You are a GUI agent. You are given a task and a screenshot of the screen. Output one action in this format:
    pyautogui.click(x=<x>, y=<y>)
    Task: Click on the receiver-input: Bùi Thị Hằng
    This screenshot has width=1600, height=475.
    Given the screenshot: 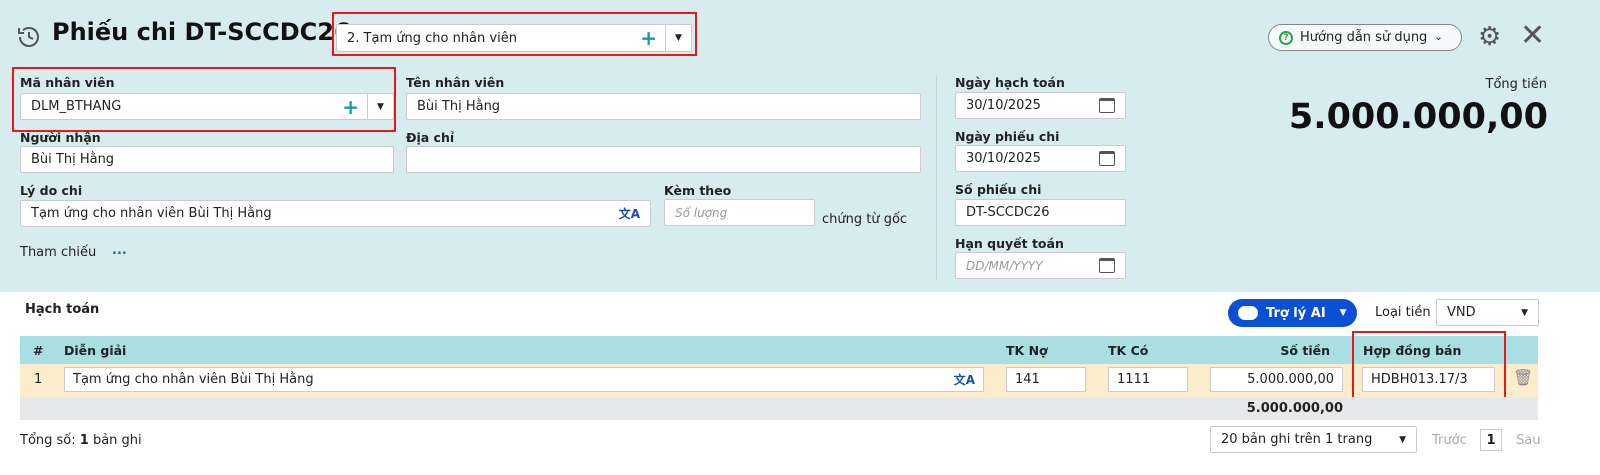 What is the action you would take?
    pyautogui.click(x=207, y=159)
    